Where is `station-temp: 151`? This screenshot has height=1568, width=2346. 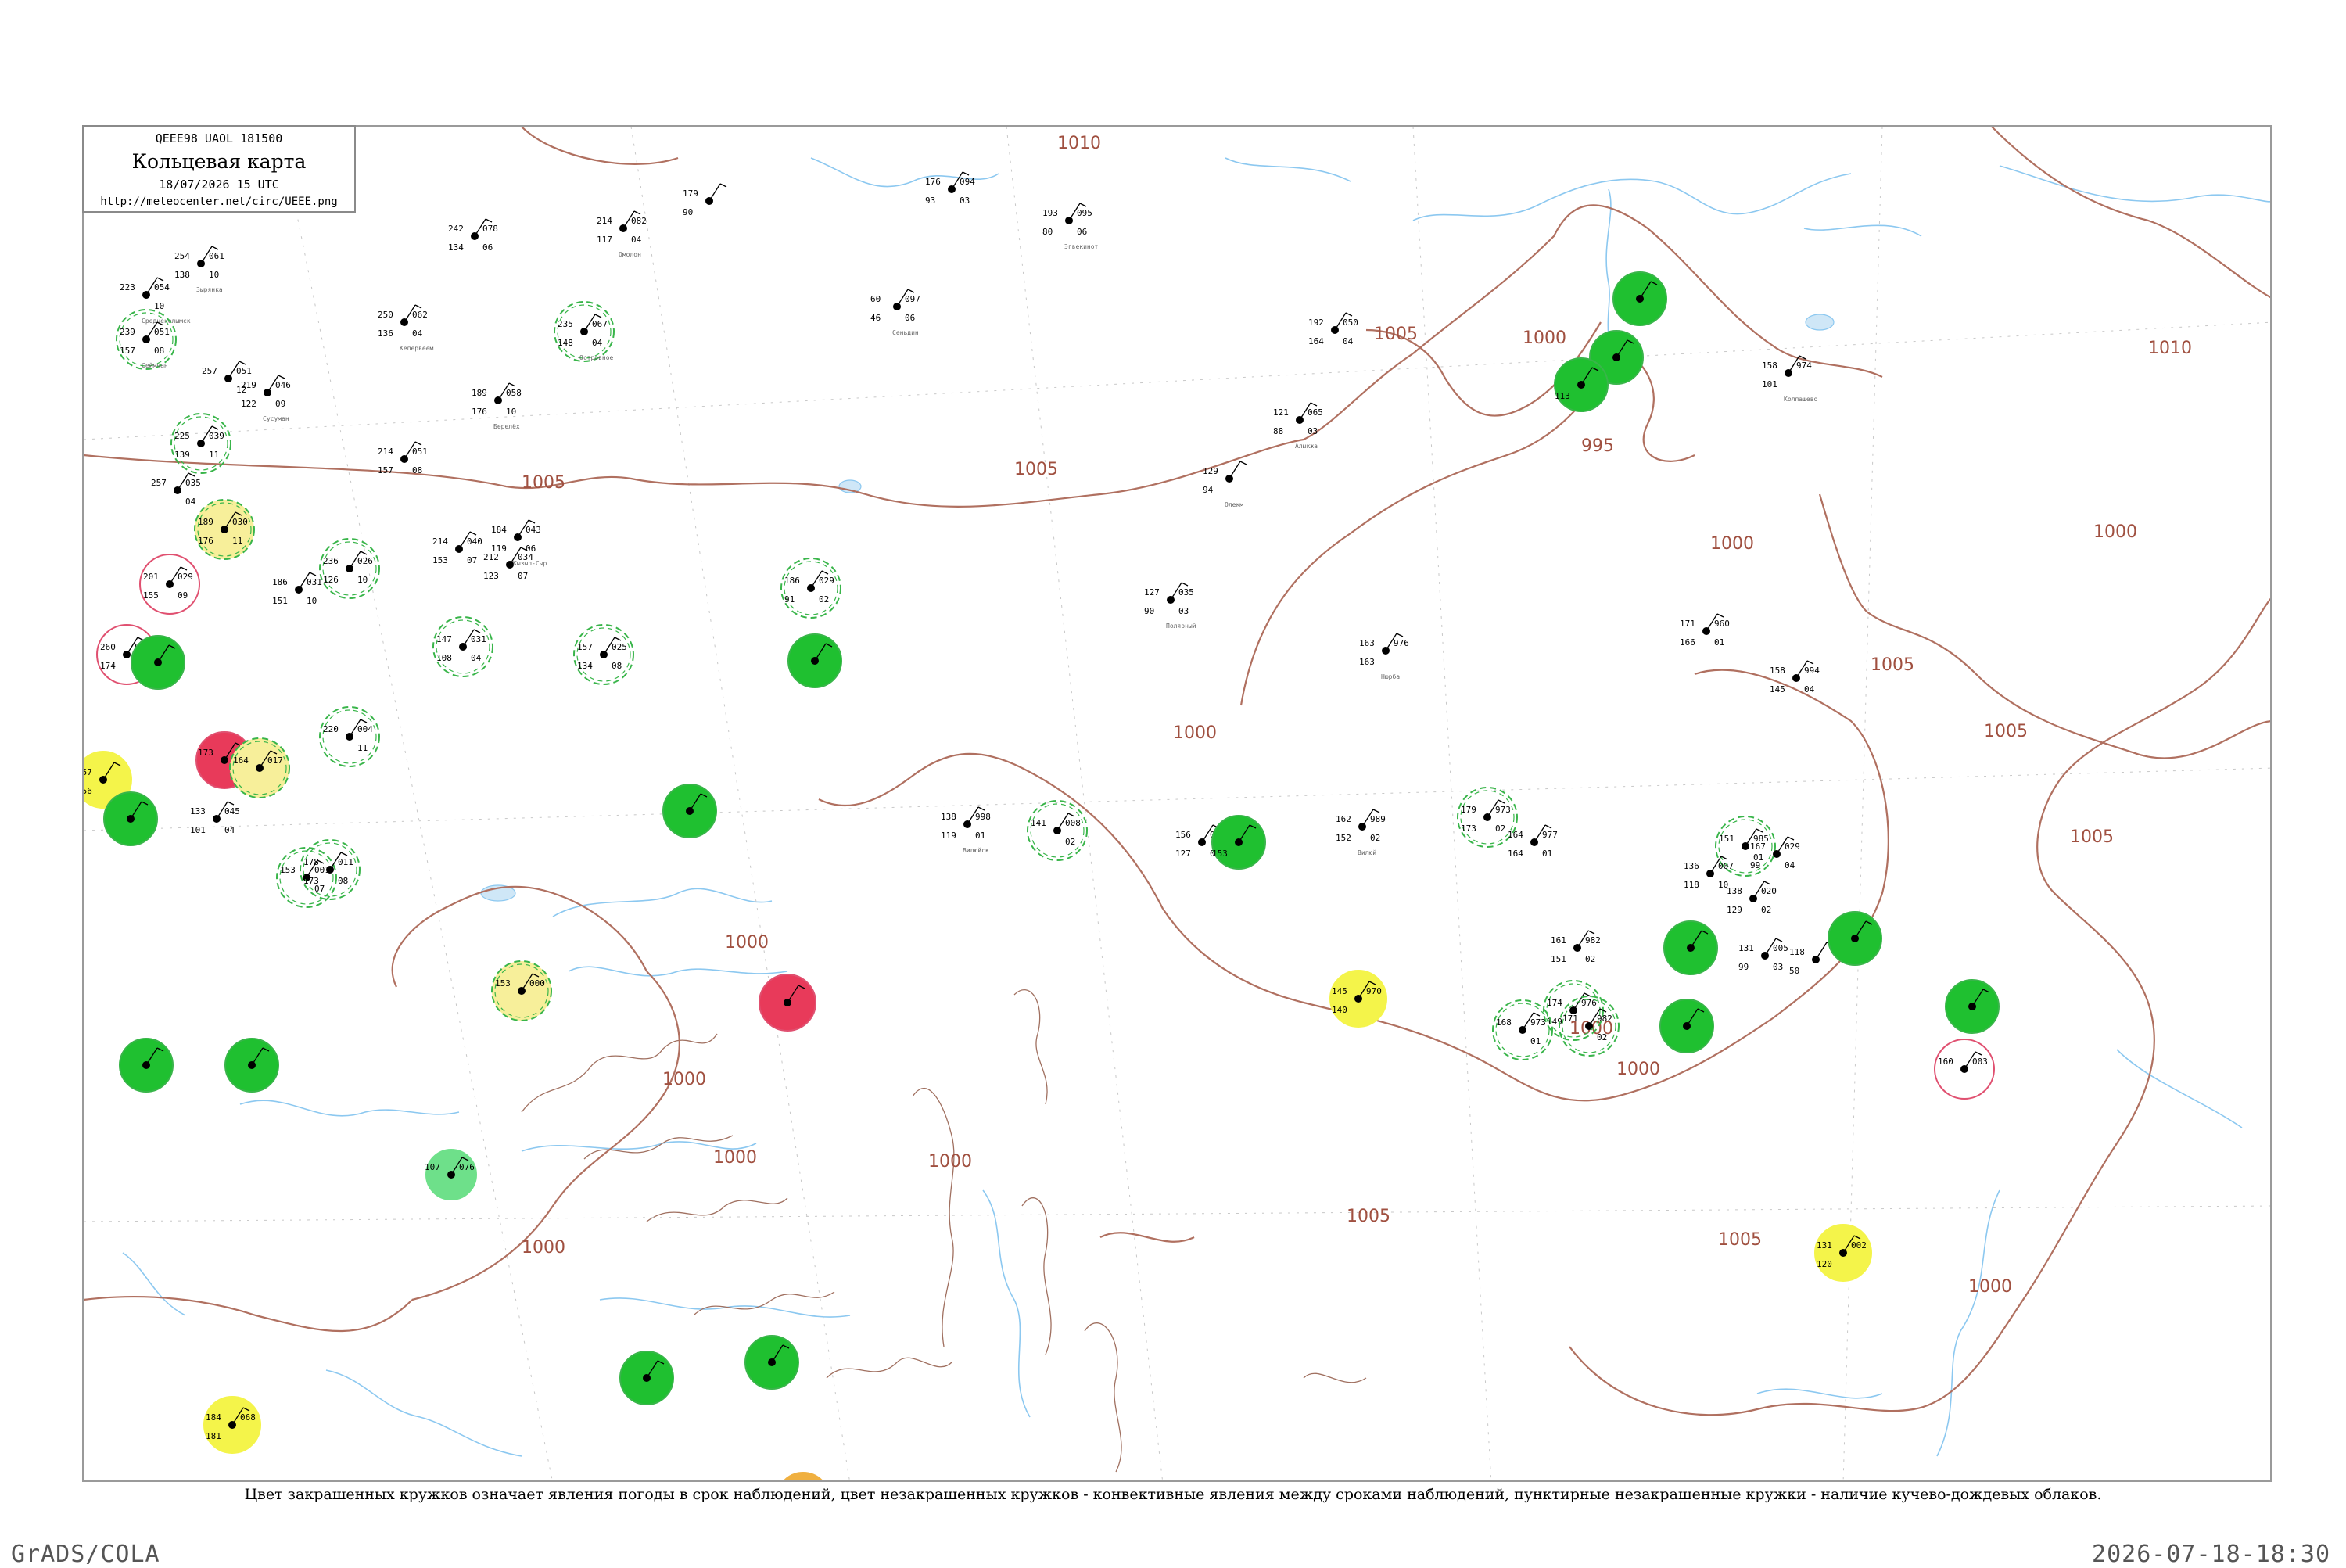 station-temp: 151 is located at coordinates (1726, 839).